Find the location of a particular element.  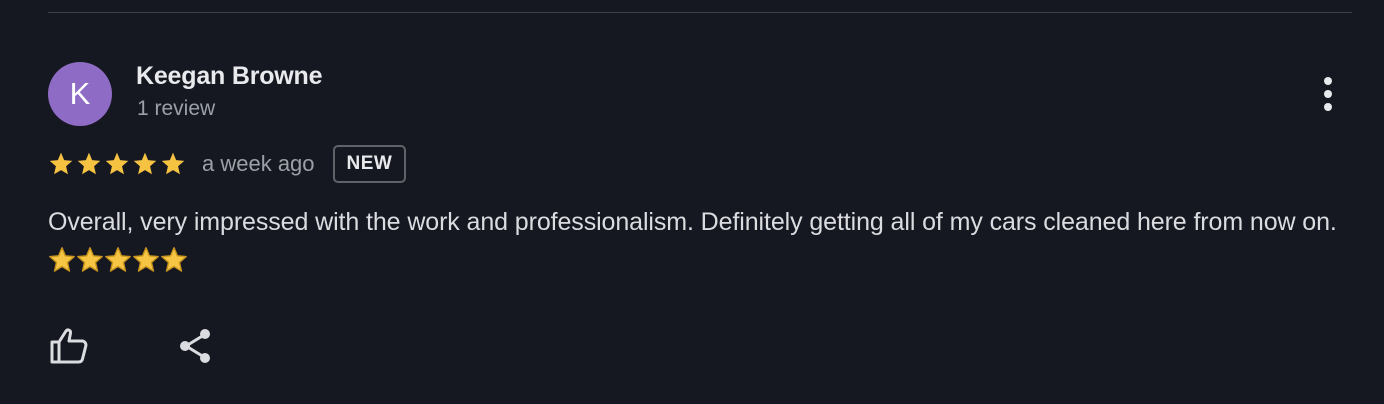

share-icon is located at coordinates (195, 346).